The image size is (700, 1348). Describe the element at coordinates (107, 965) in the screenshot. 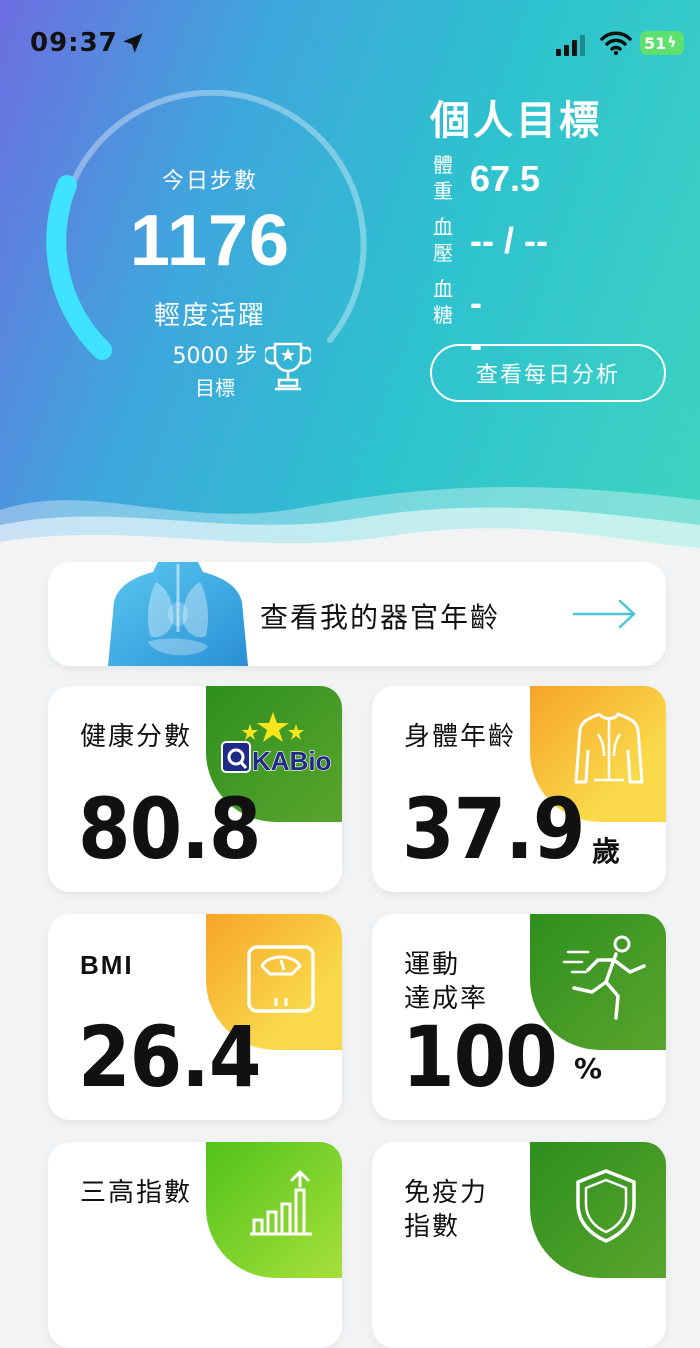

I see `bmi-title: BMI` at that location.